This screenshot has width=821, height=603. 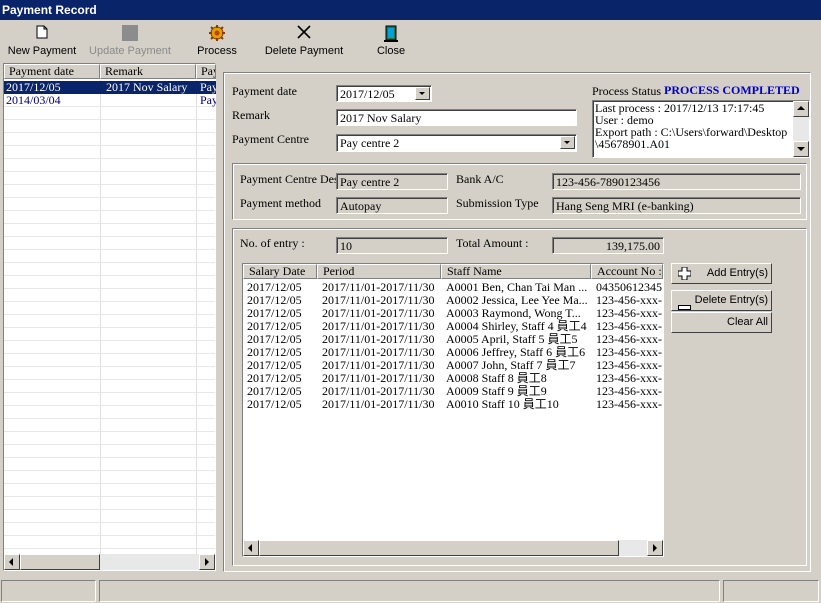 What do you see at coordinates (392, 205) in the screenshot?
I see `payment-method-field: Autopay` at bounding box center [392, 205].